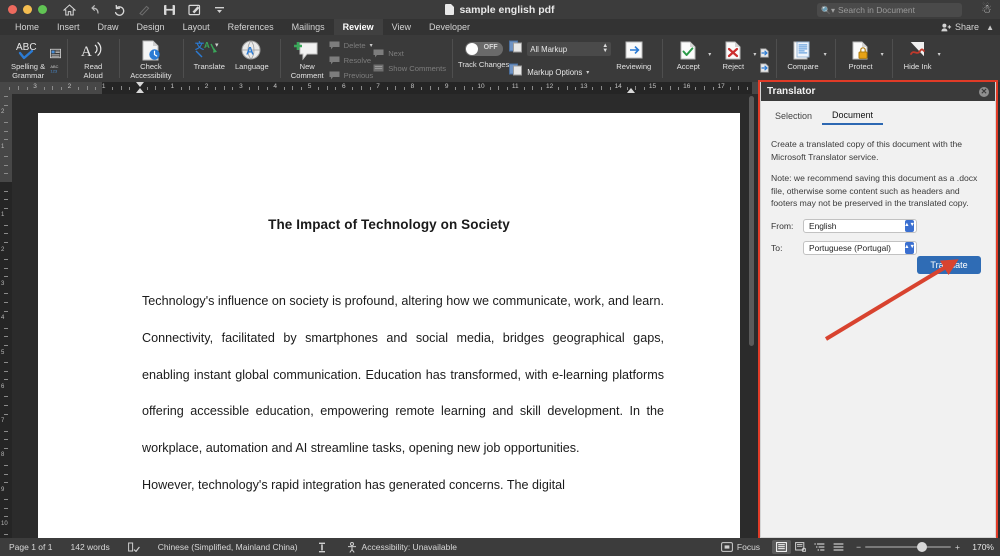  What do you see at coordinates (688, 59) in the screenshot?
I see `accept-button: Accept` at bounding box center [688, 59].